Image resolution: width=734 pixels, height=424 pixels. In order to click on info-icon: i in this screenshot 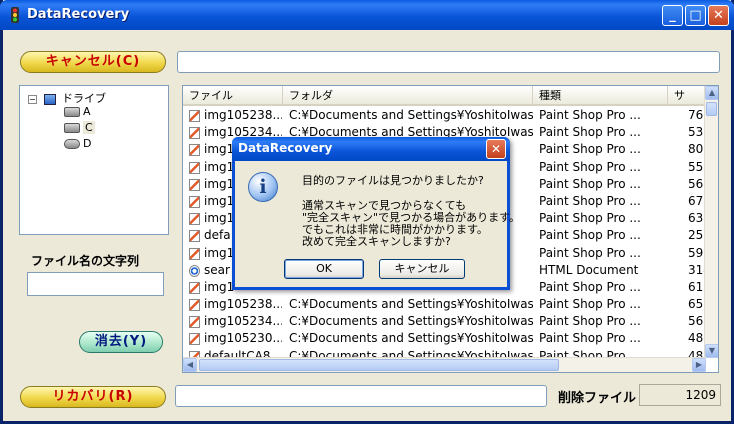, I will do `click(263, 187)`.